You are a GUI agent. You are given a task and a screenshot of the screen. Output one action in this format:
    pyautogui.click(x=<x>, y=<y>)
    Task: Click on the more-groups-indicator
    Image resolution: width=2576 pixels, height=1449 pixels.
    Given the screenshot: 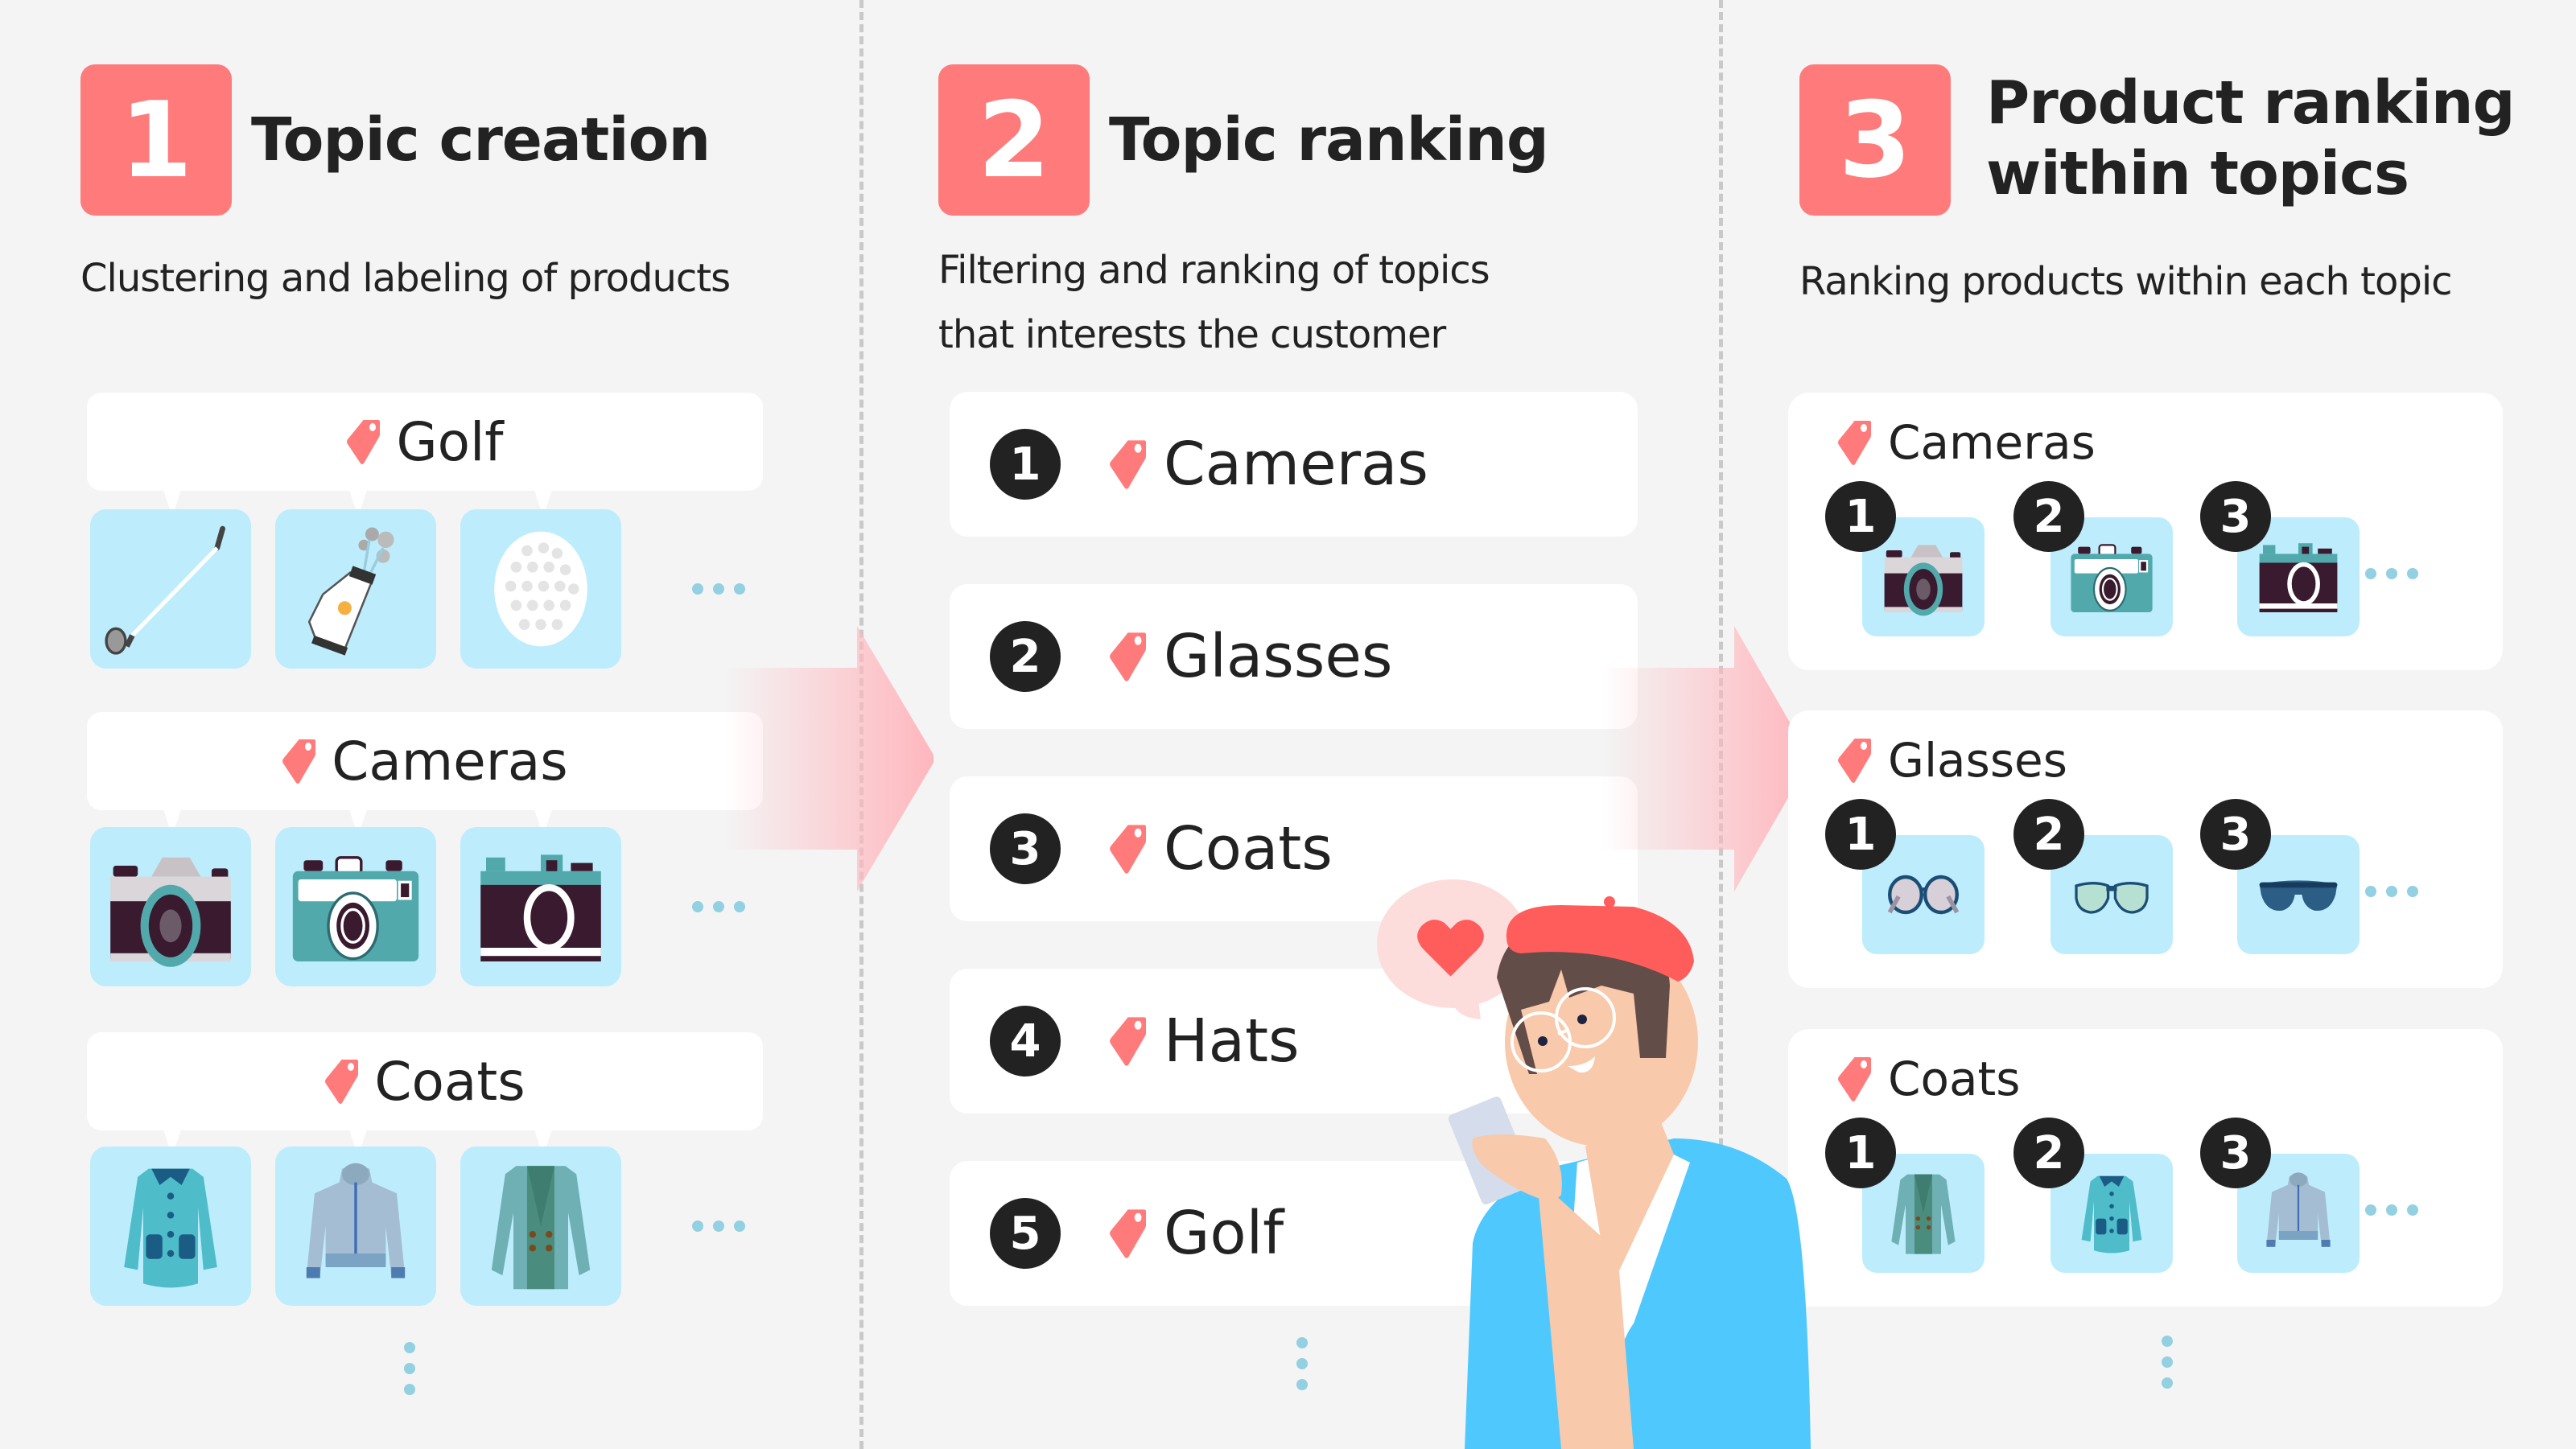 What is the action you would take?
    pyautogui.click(x=2167, y=1362)
    